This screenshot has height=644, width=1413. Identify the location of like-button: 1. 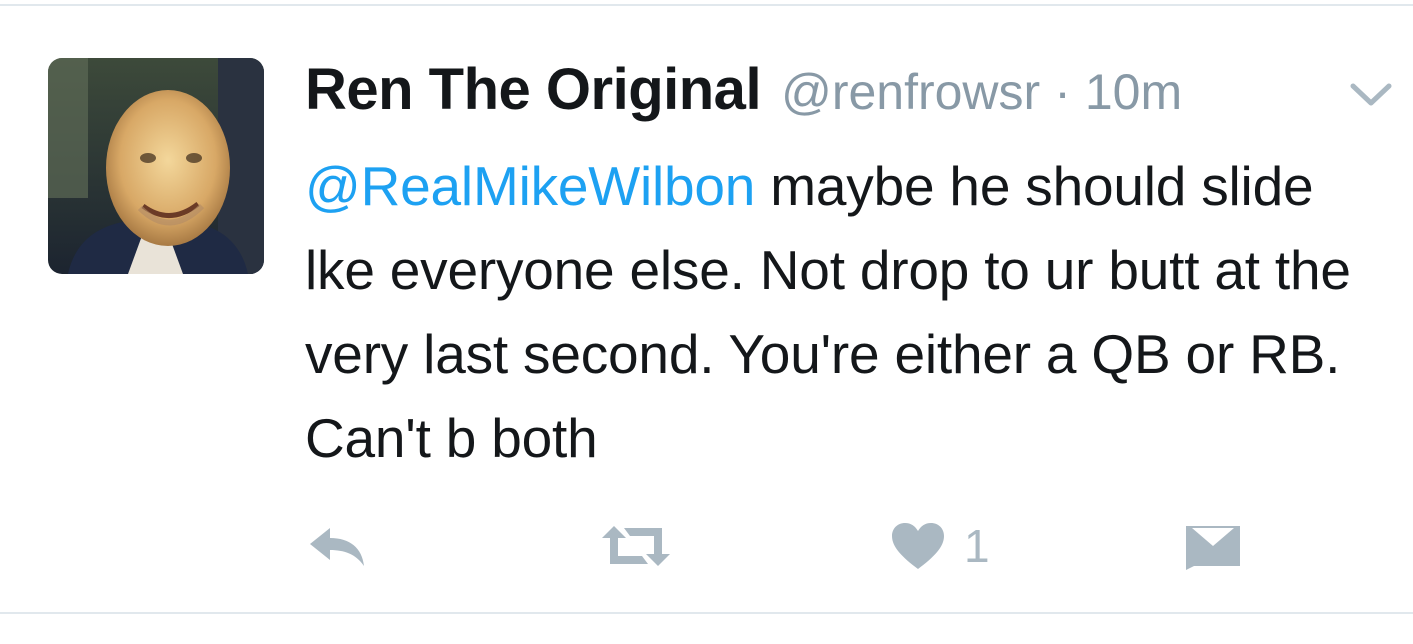
(940, 546).